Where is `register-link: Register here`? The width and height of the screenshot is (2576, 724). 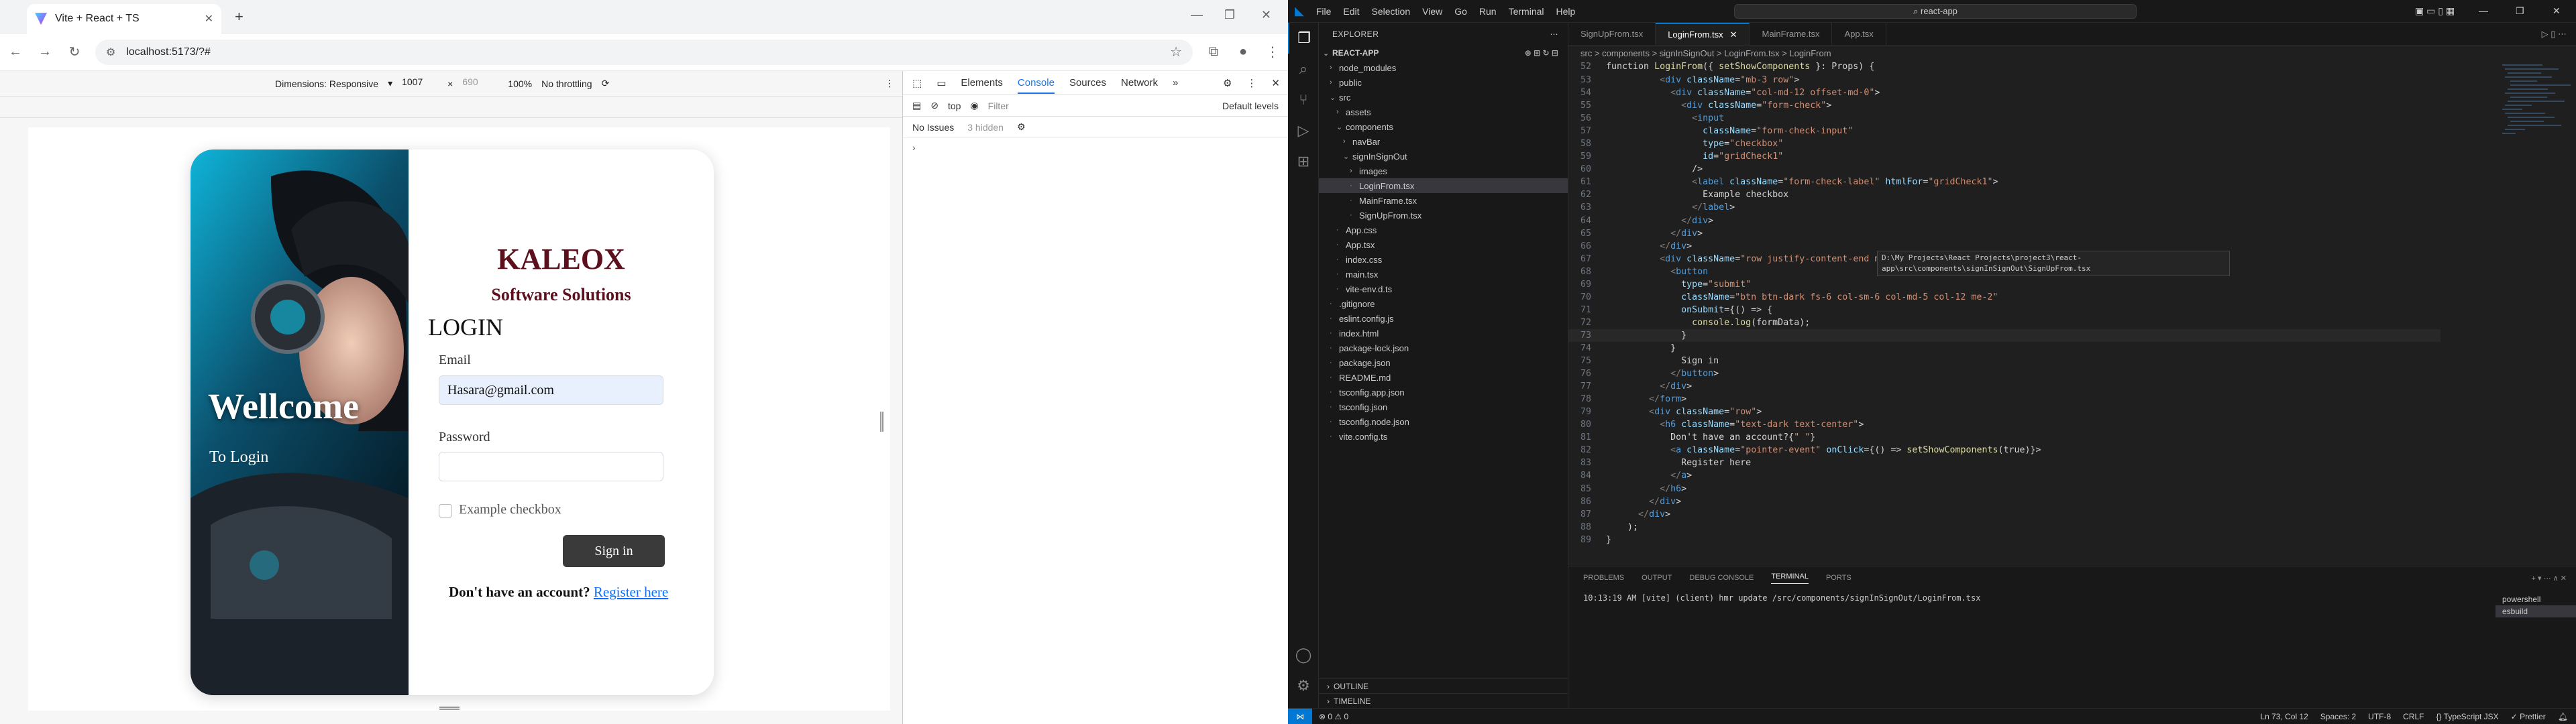 register-link: Register here is located at coordinates (631, 592).